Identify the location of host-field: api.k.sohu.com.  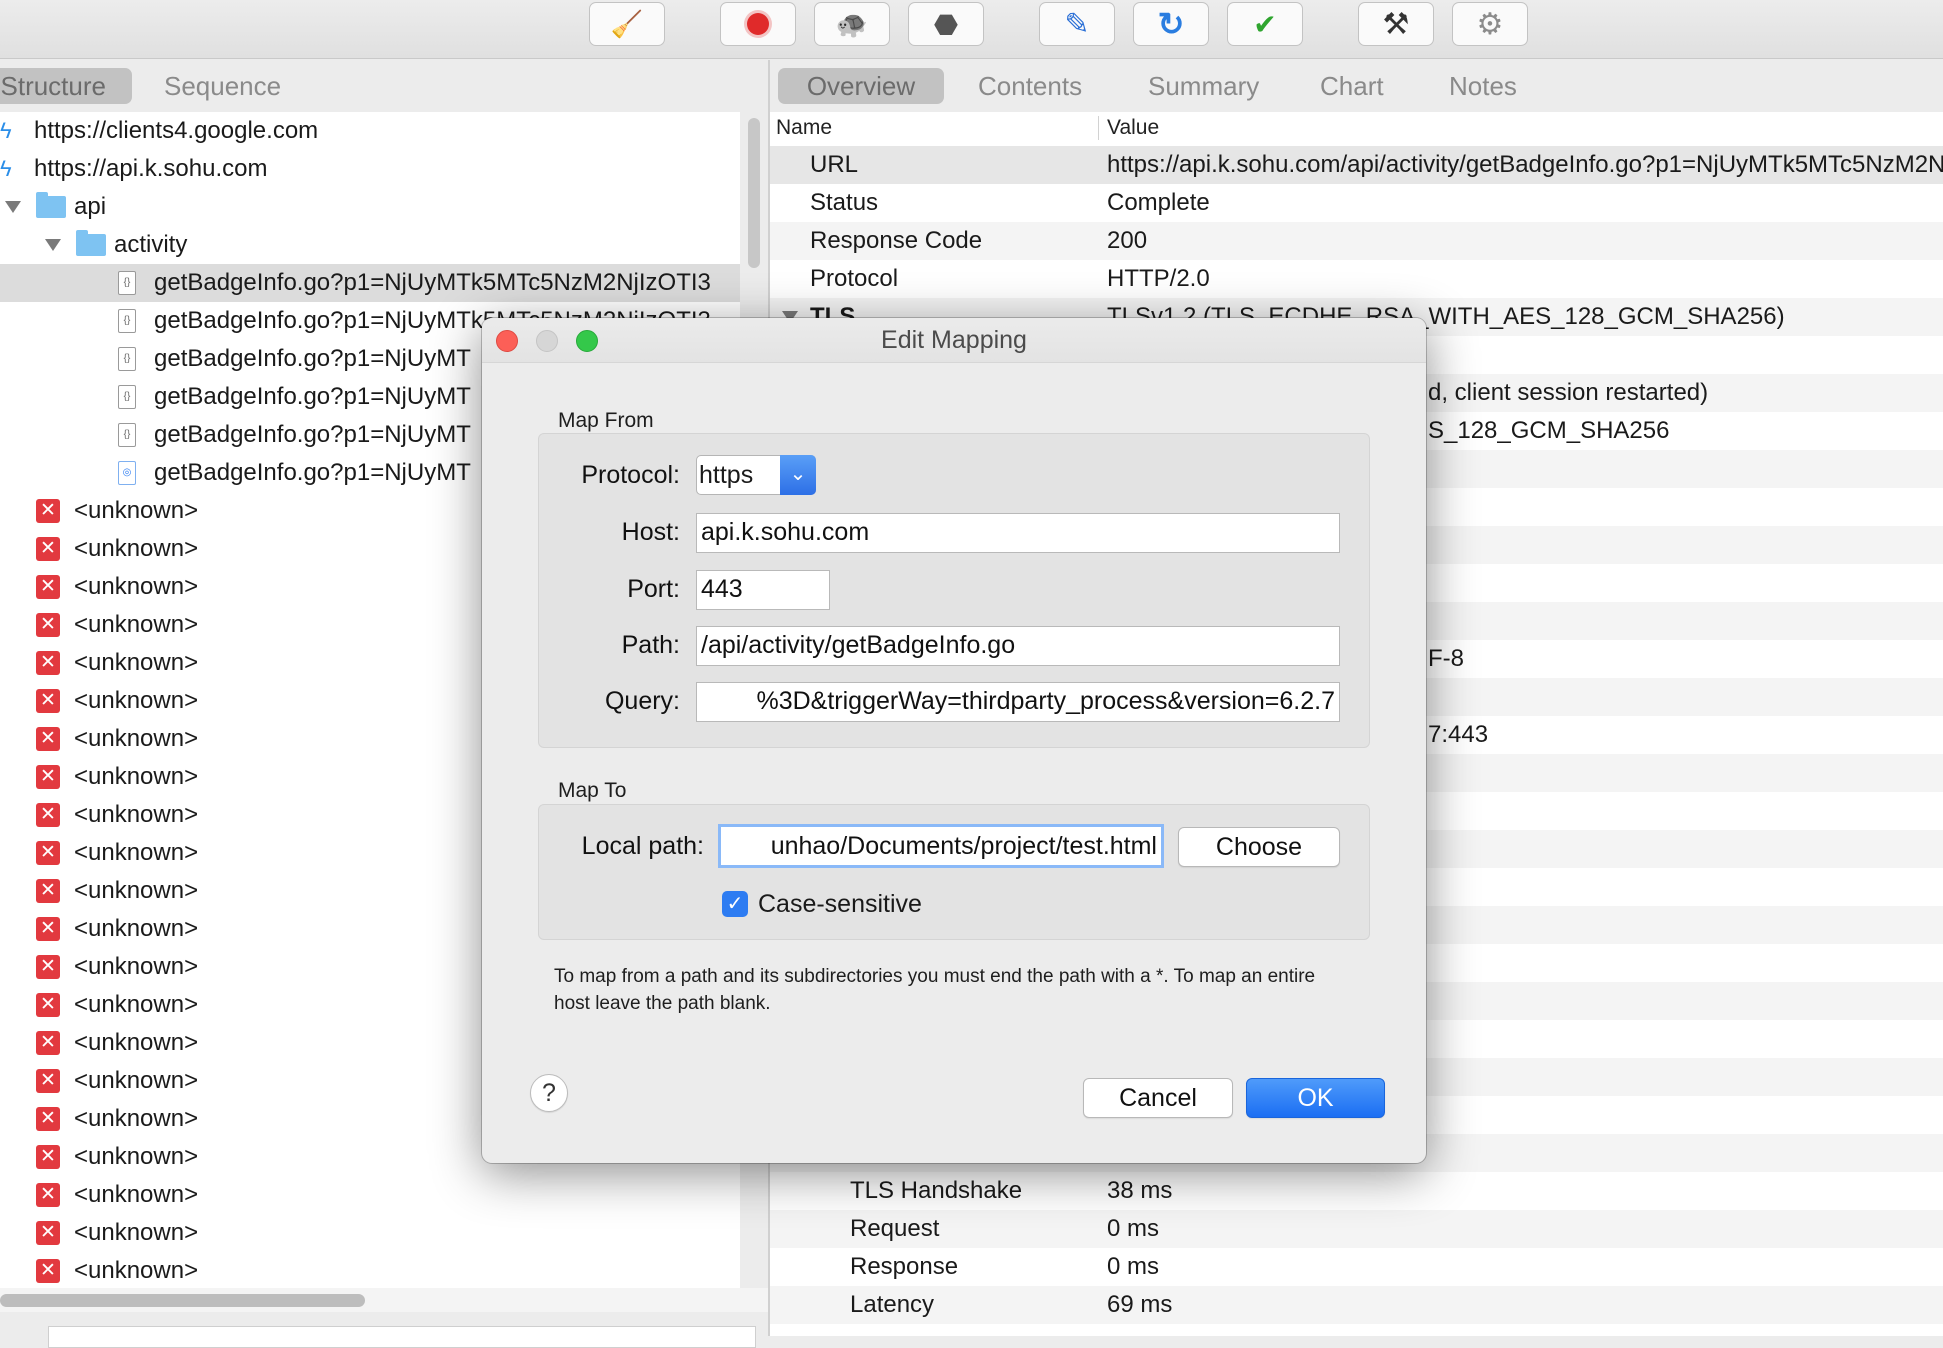
(1018, 533).